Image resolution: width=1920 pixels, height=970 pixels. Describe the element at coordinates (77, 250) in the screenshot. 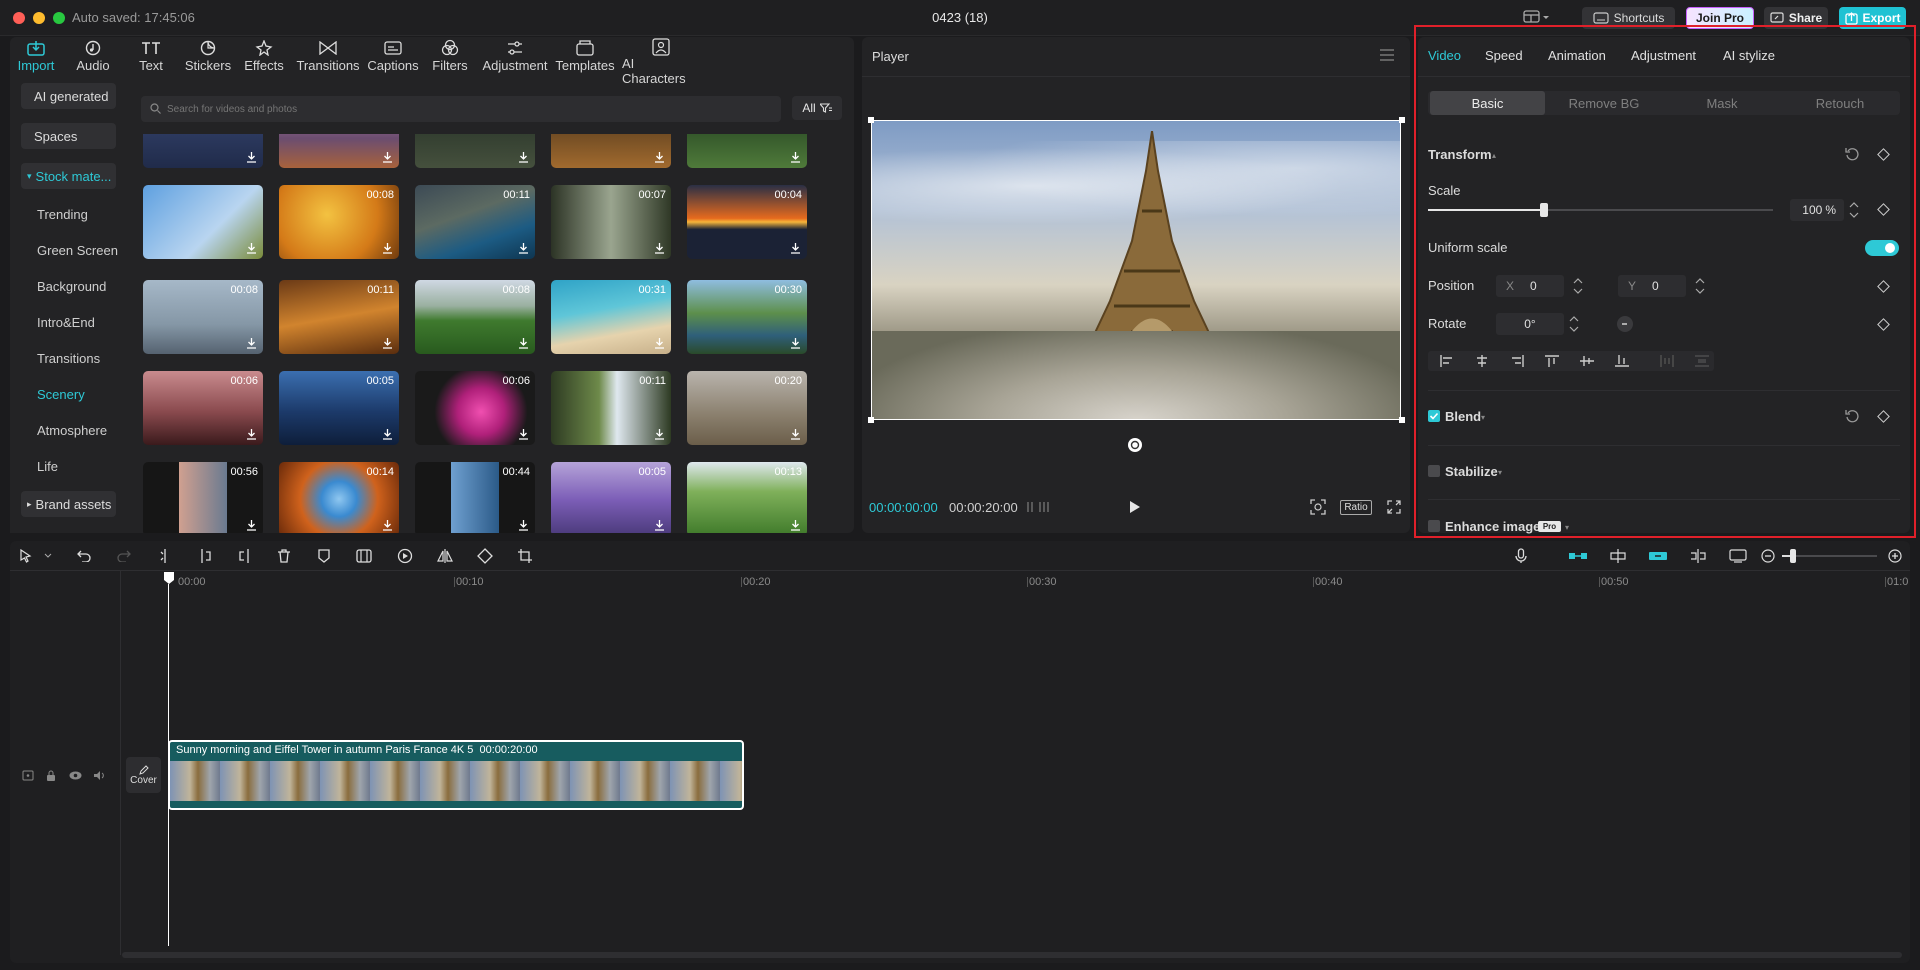

I see `sidebar-item-green-screen: Green Screen` at that location.